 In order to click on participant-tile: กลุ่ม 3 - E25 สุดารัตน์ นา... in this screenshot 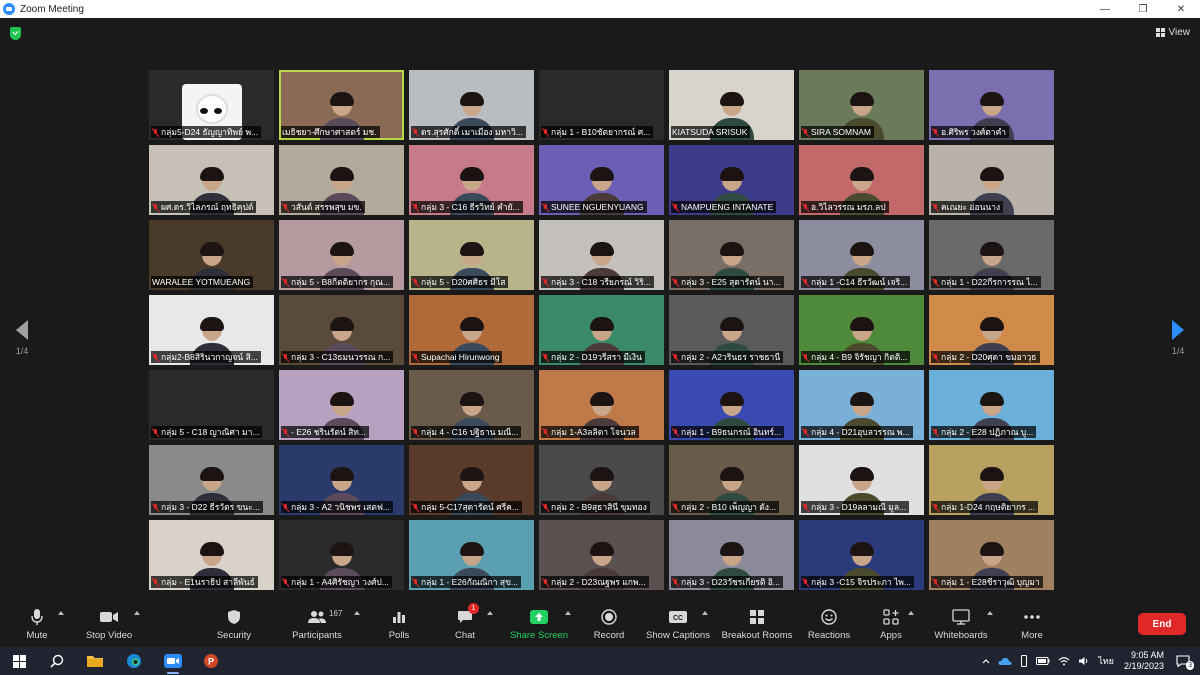, I will do `click(731, 255)`.